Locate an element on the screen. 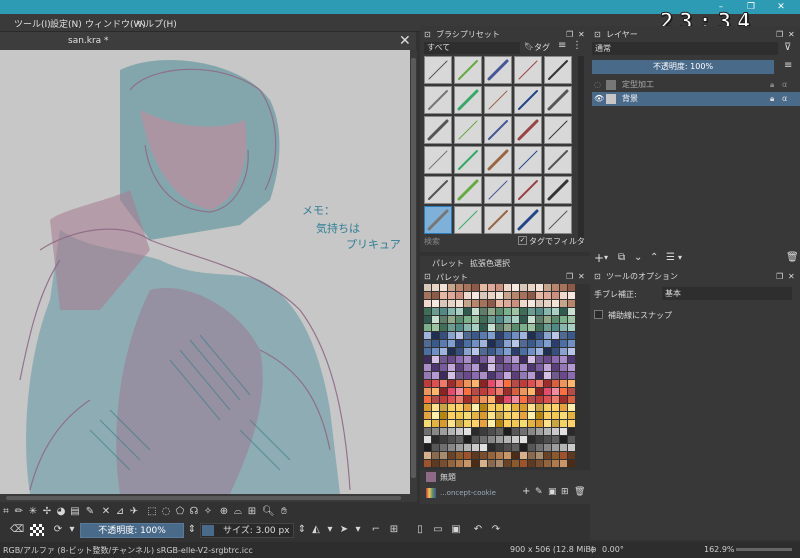 This screenshot has height=558, width=800. snap-checkbox is located at coordinates (598, 314).